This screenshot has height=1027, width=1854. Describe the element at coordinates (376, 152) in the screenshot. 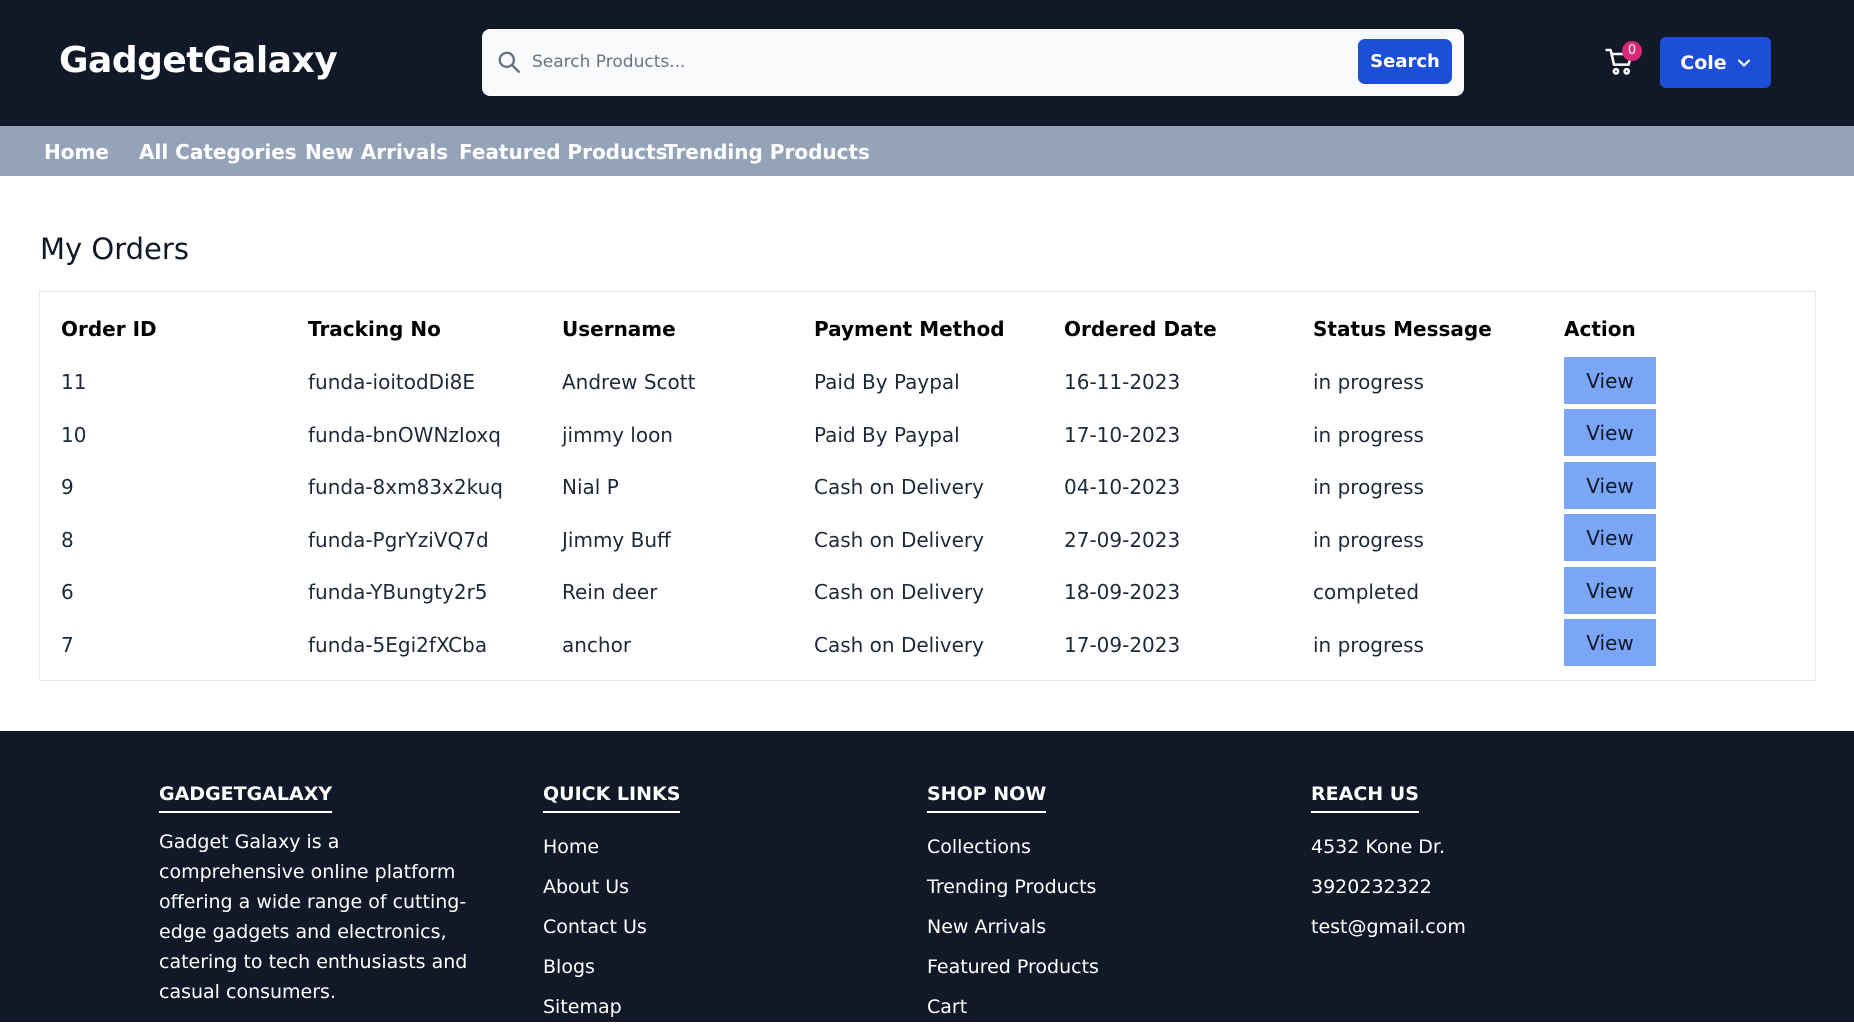

I see `nav-new-arrivals: New Arrivals` at that location.